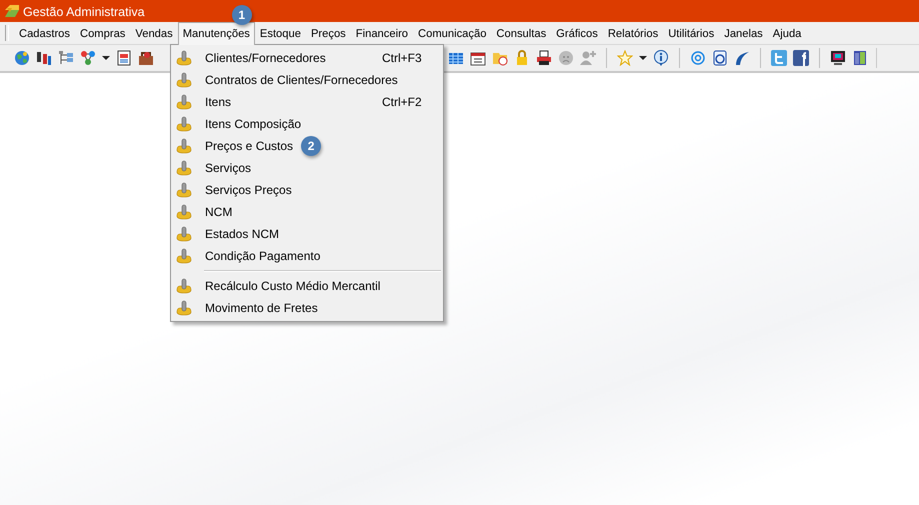  What do you see at coordinates (307, 124) in the screenshot?
I see `menu-entry: Itens Composição` at bounding box center [307, 124].